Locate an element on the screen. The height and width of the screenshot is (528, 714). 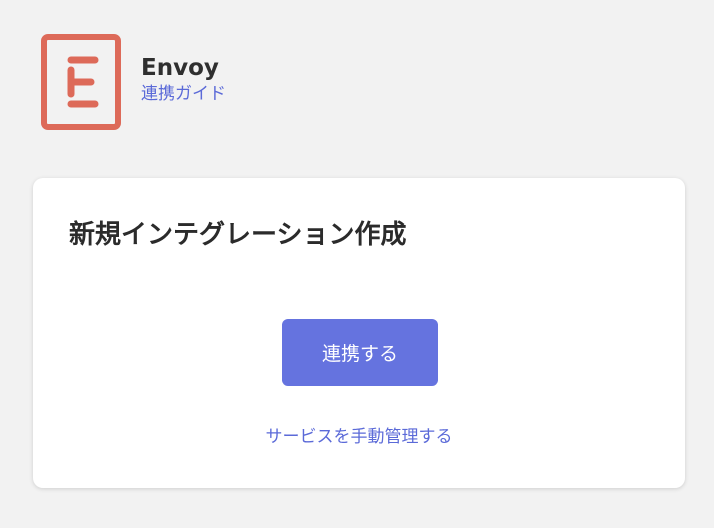
manage-service-manually-link: サービスを手動管理する is located at coordinates (359, 437).